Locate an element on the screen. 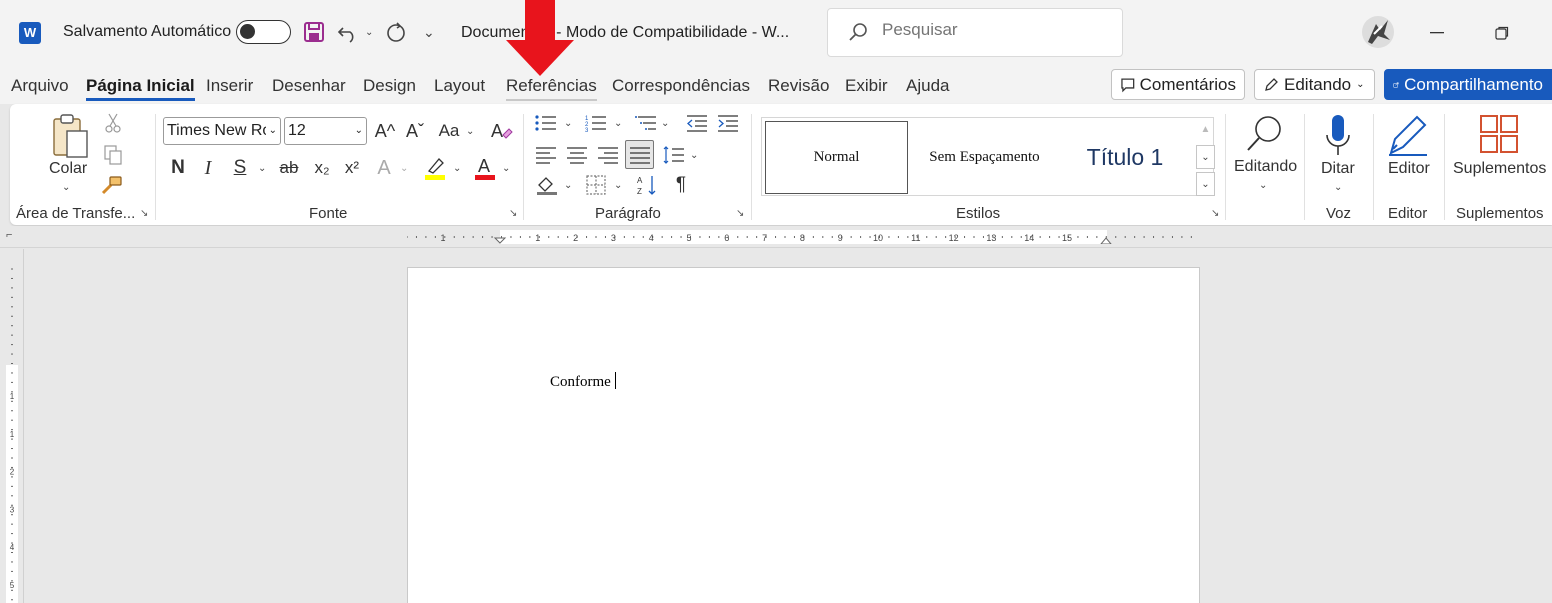 The width and height of the screenshot is (1552, 603). save-icon is located at coordinates (314, 32).